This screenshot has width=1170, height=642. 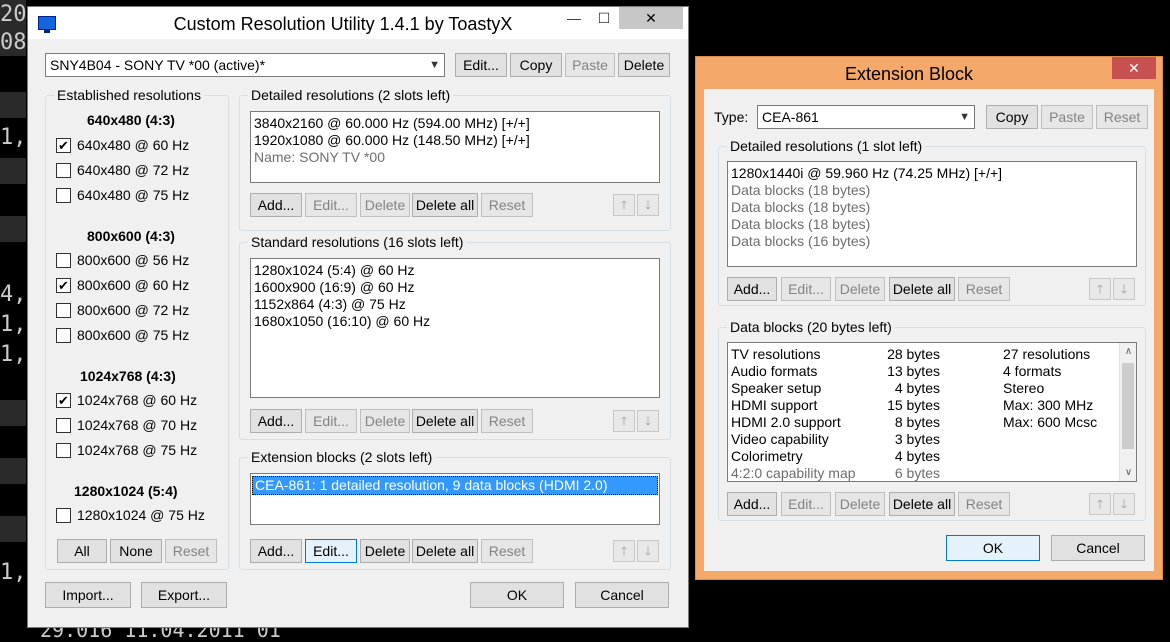 What do you see at coordinates (82, 551) in the screenshot?
I see `all-button: All` at bounding box center [82, 551].